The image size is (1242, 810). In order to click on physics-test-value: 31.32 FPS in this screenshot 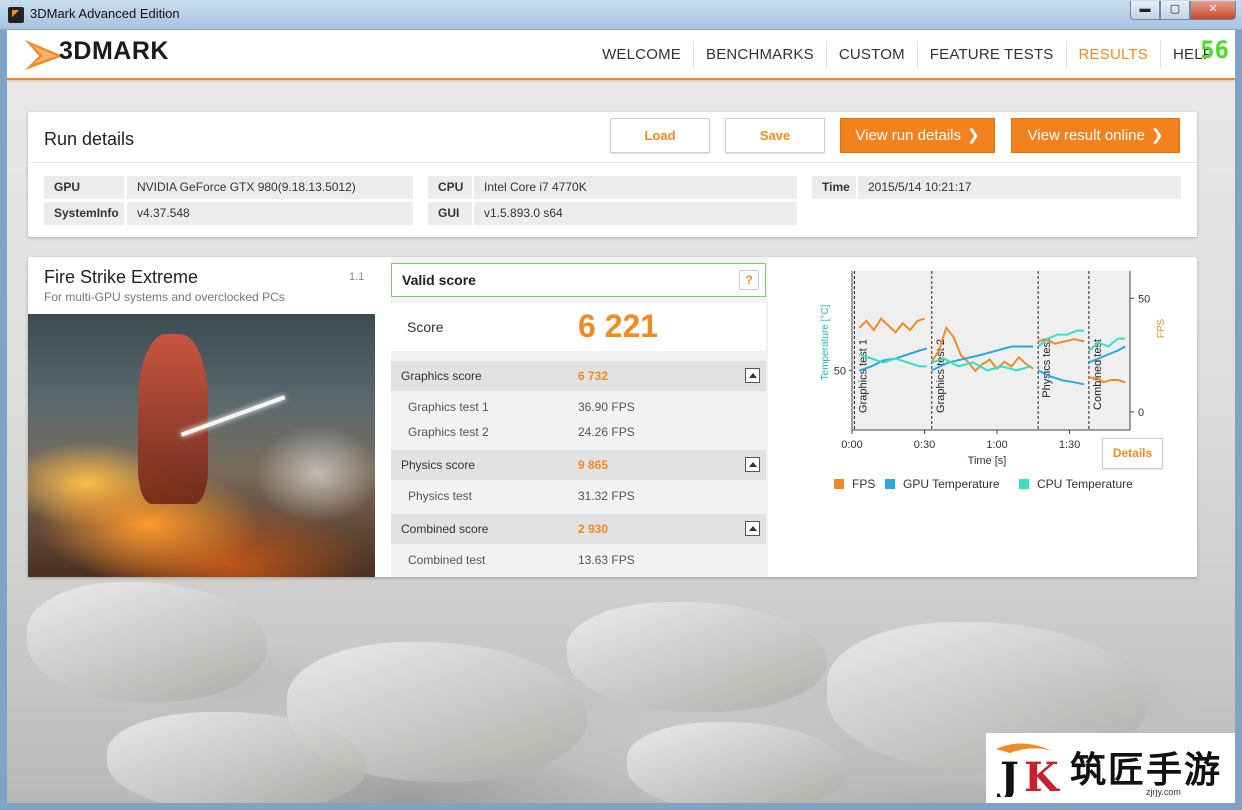, I will do `click(606, 496)`.